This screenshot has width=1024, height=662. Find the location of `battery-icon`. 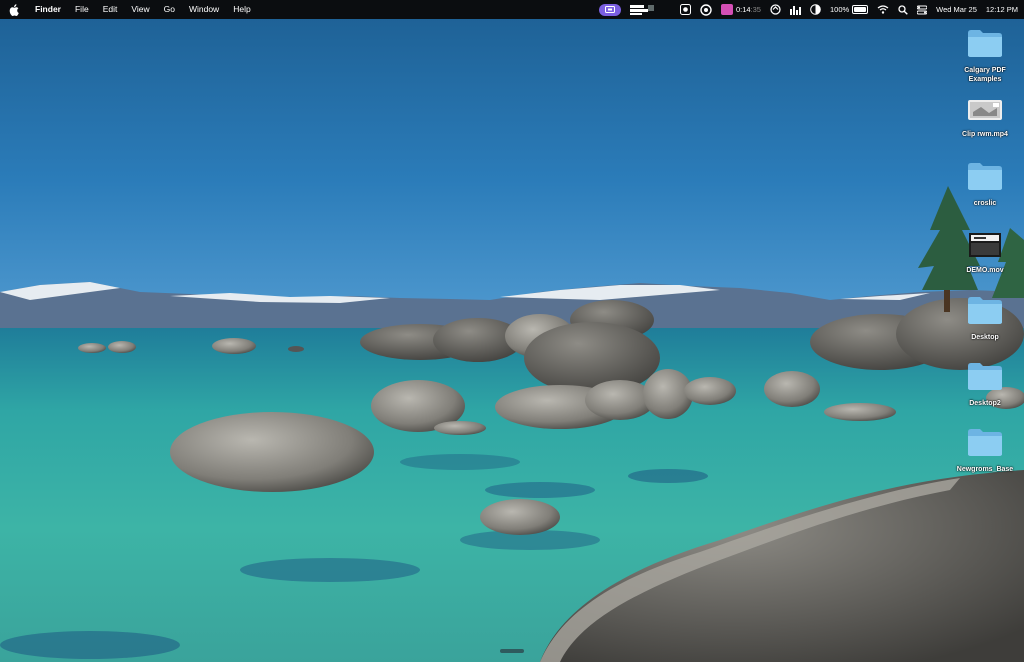

battery-icon is located at coordinates (860, 9).